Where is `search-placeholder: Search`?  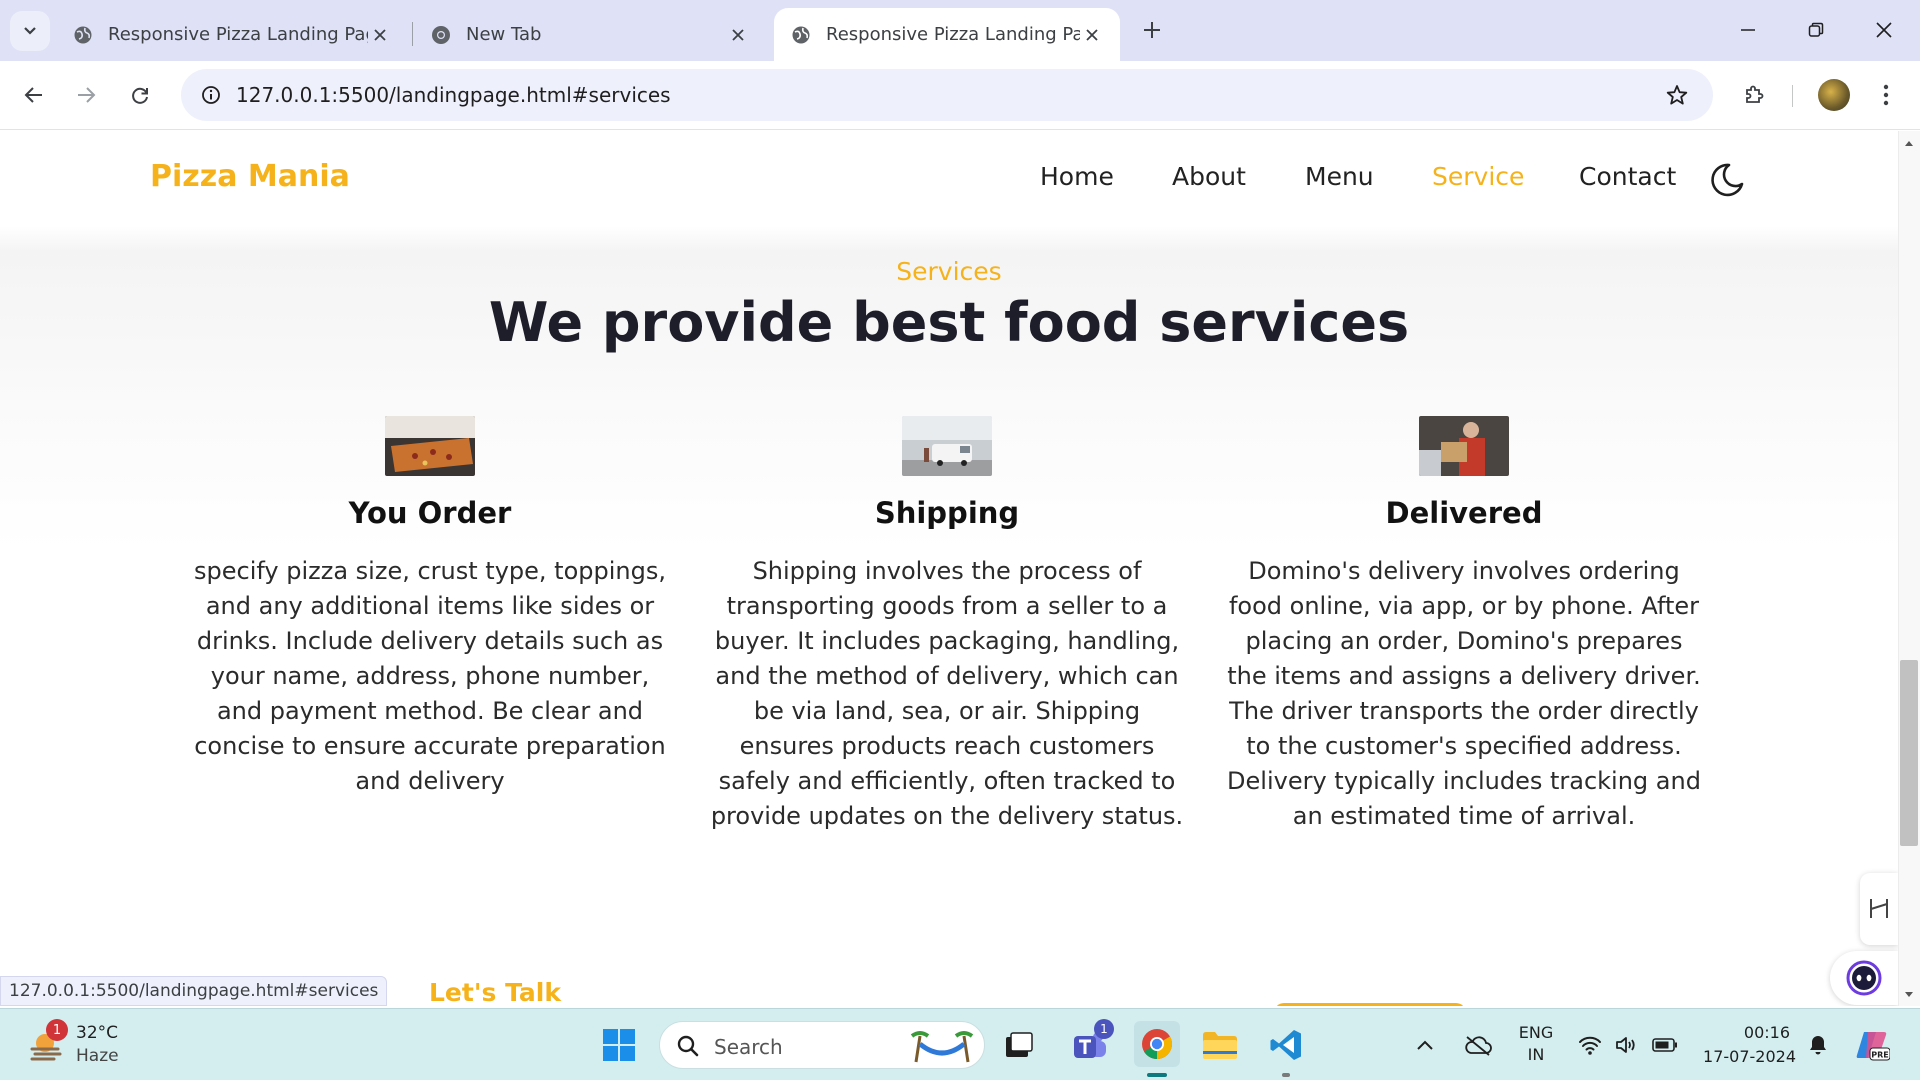 search-placeholder: Search is located at coordinates (748, 1047).